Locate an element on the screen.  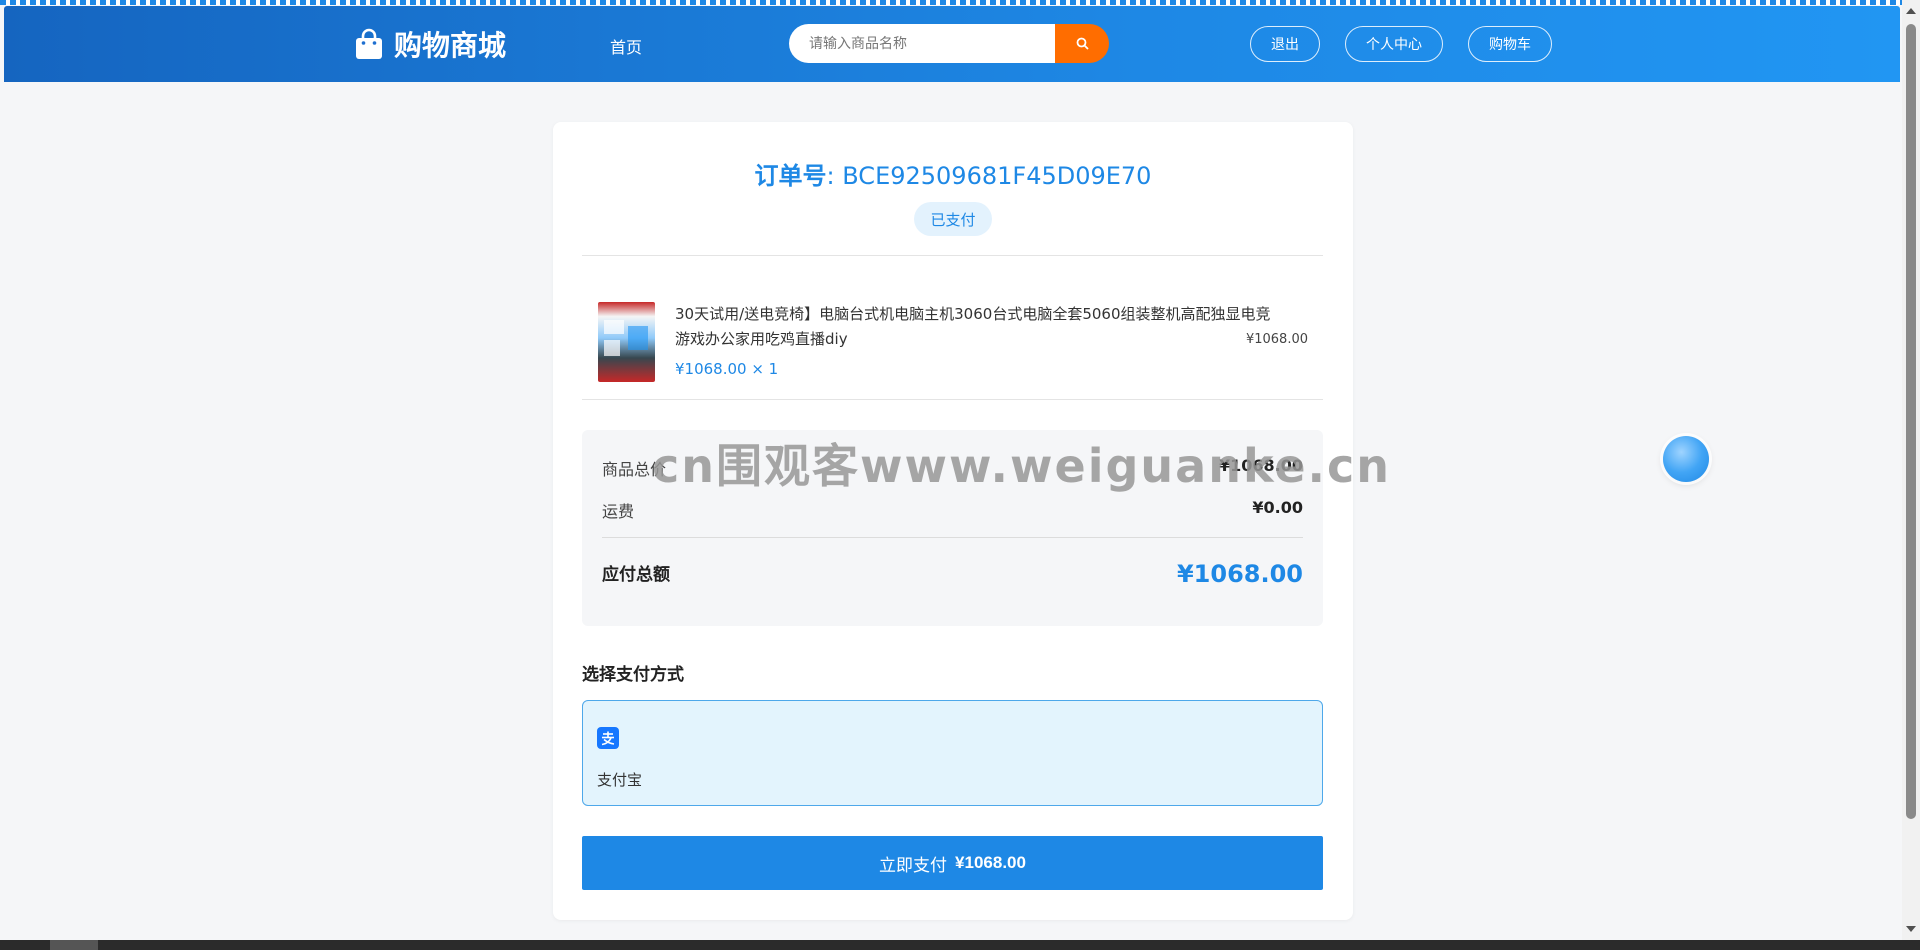
profile-button: 个人中心 is located at coordinates (1394, 44).